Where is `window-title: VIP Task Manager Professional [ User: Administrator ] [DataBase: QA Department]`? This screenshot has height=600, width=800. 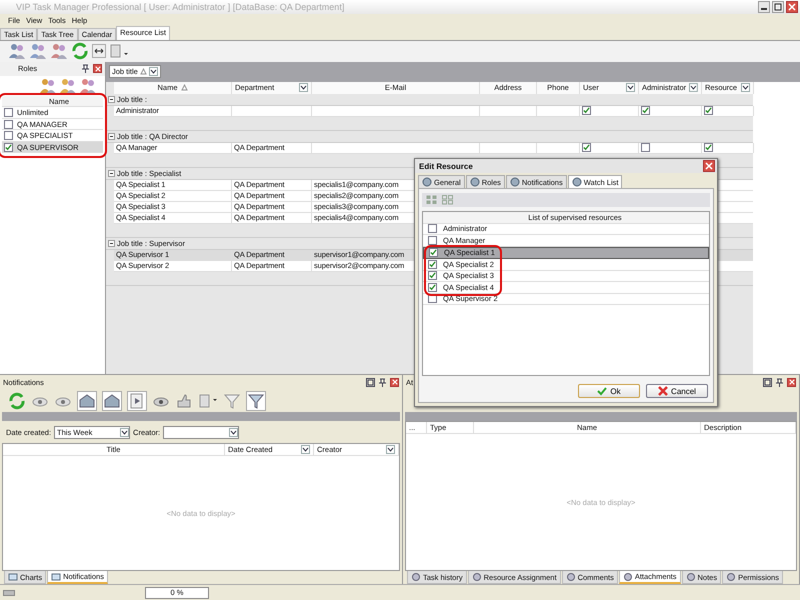 window-title: VIP Task Manager Professional [ User: Administrator ] [DataBase: QA Department] is located at coordinates (180, 7).